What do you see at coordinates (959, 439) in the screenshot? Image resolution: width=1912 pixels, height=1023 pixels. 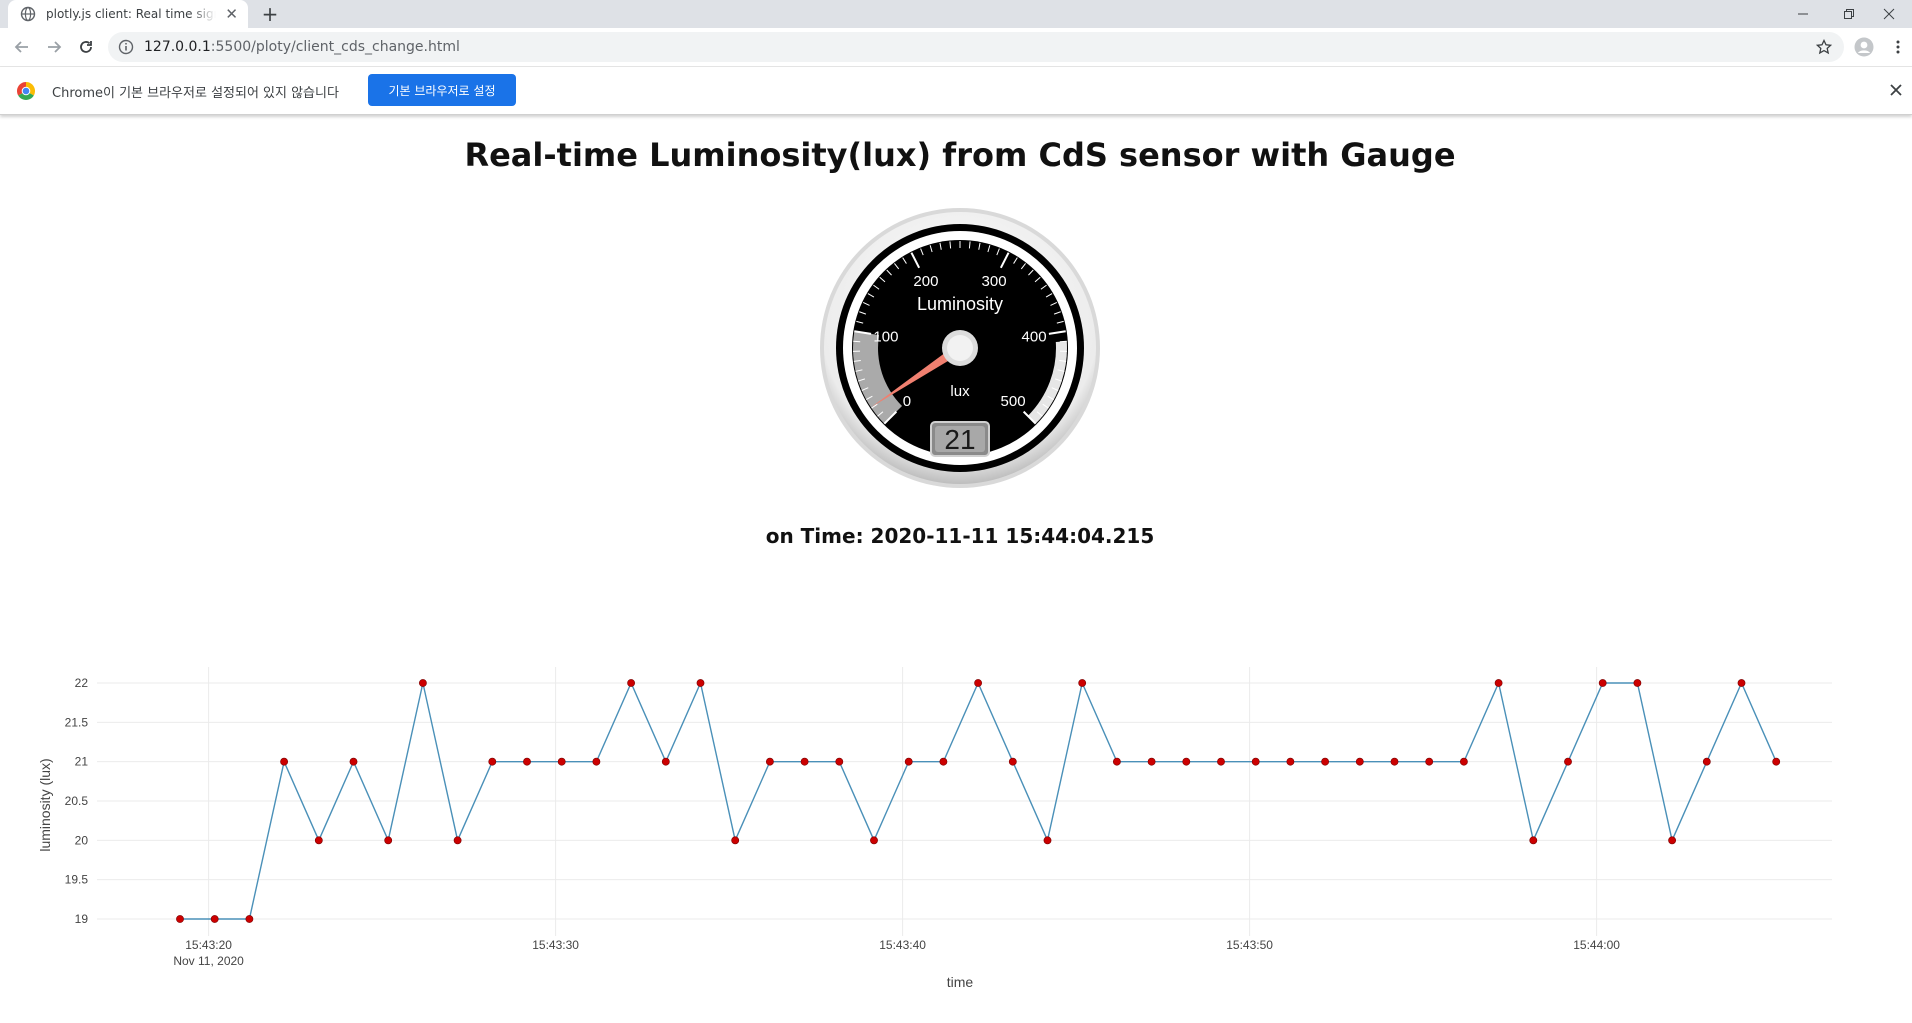 I see `gauge-value-text: 21` at bounding box center [959, 439].